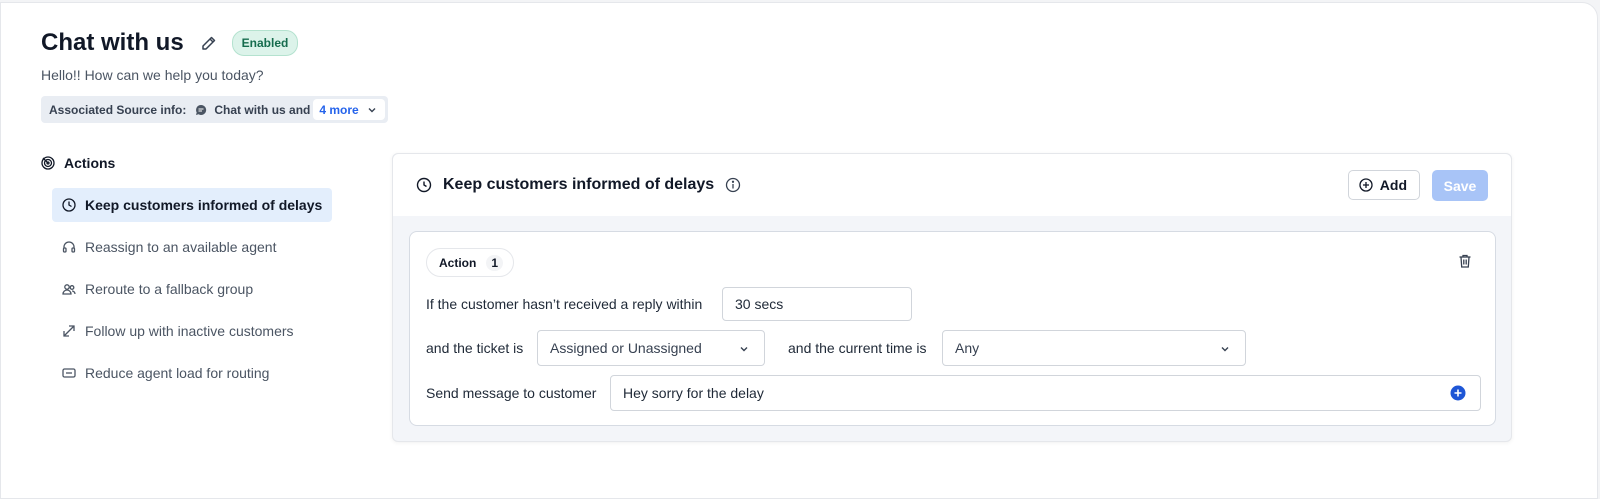 The width and height of the screenshot is (1600, 499). I want to click on sidebar-item-follow-up: Follow up with inactive customers, so click(192, 331).